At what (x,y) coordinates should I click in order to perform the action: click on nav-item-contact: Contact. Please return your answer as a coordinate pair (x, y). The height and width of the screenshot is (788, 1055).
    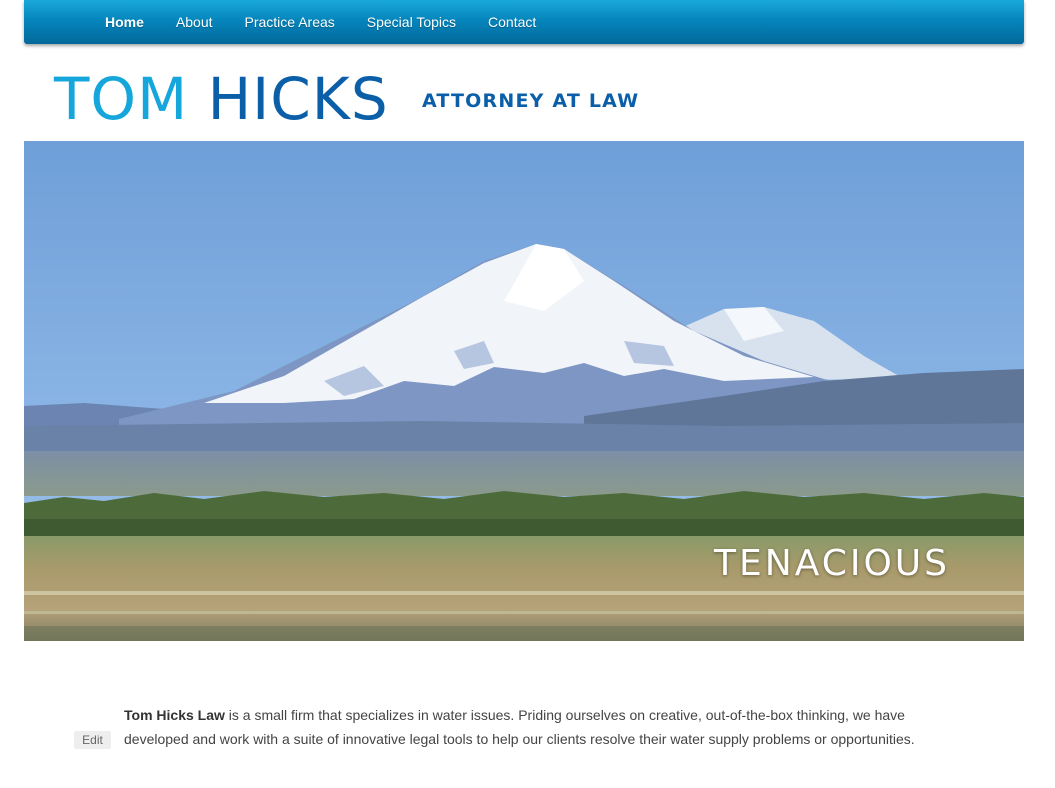
    Looking at the image, I should click on (512, 22).